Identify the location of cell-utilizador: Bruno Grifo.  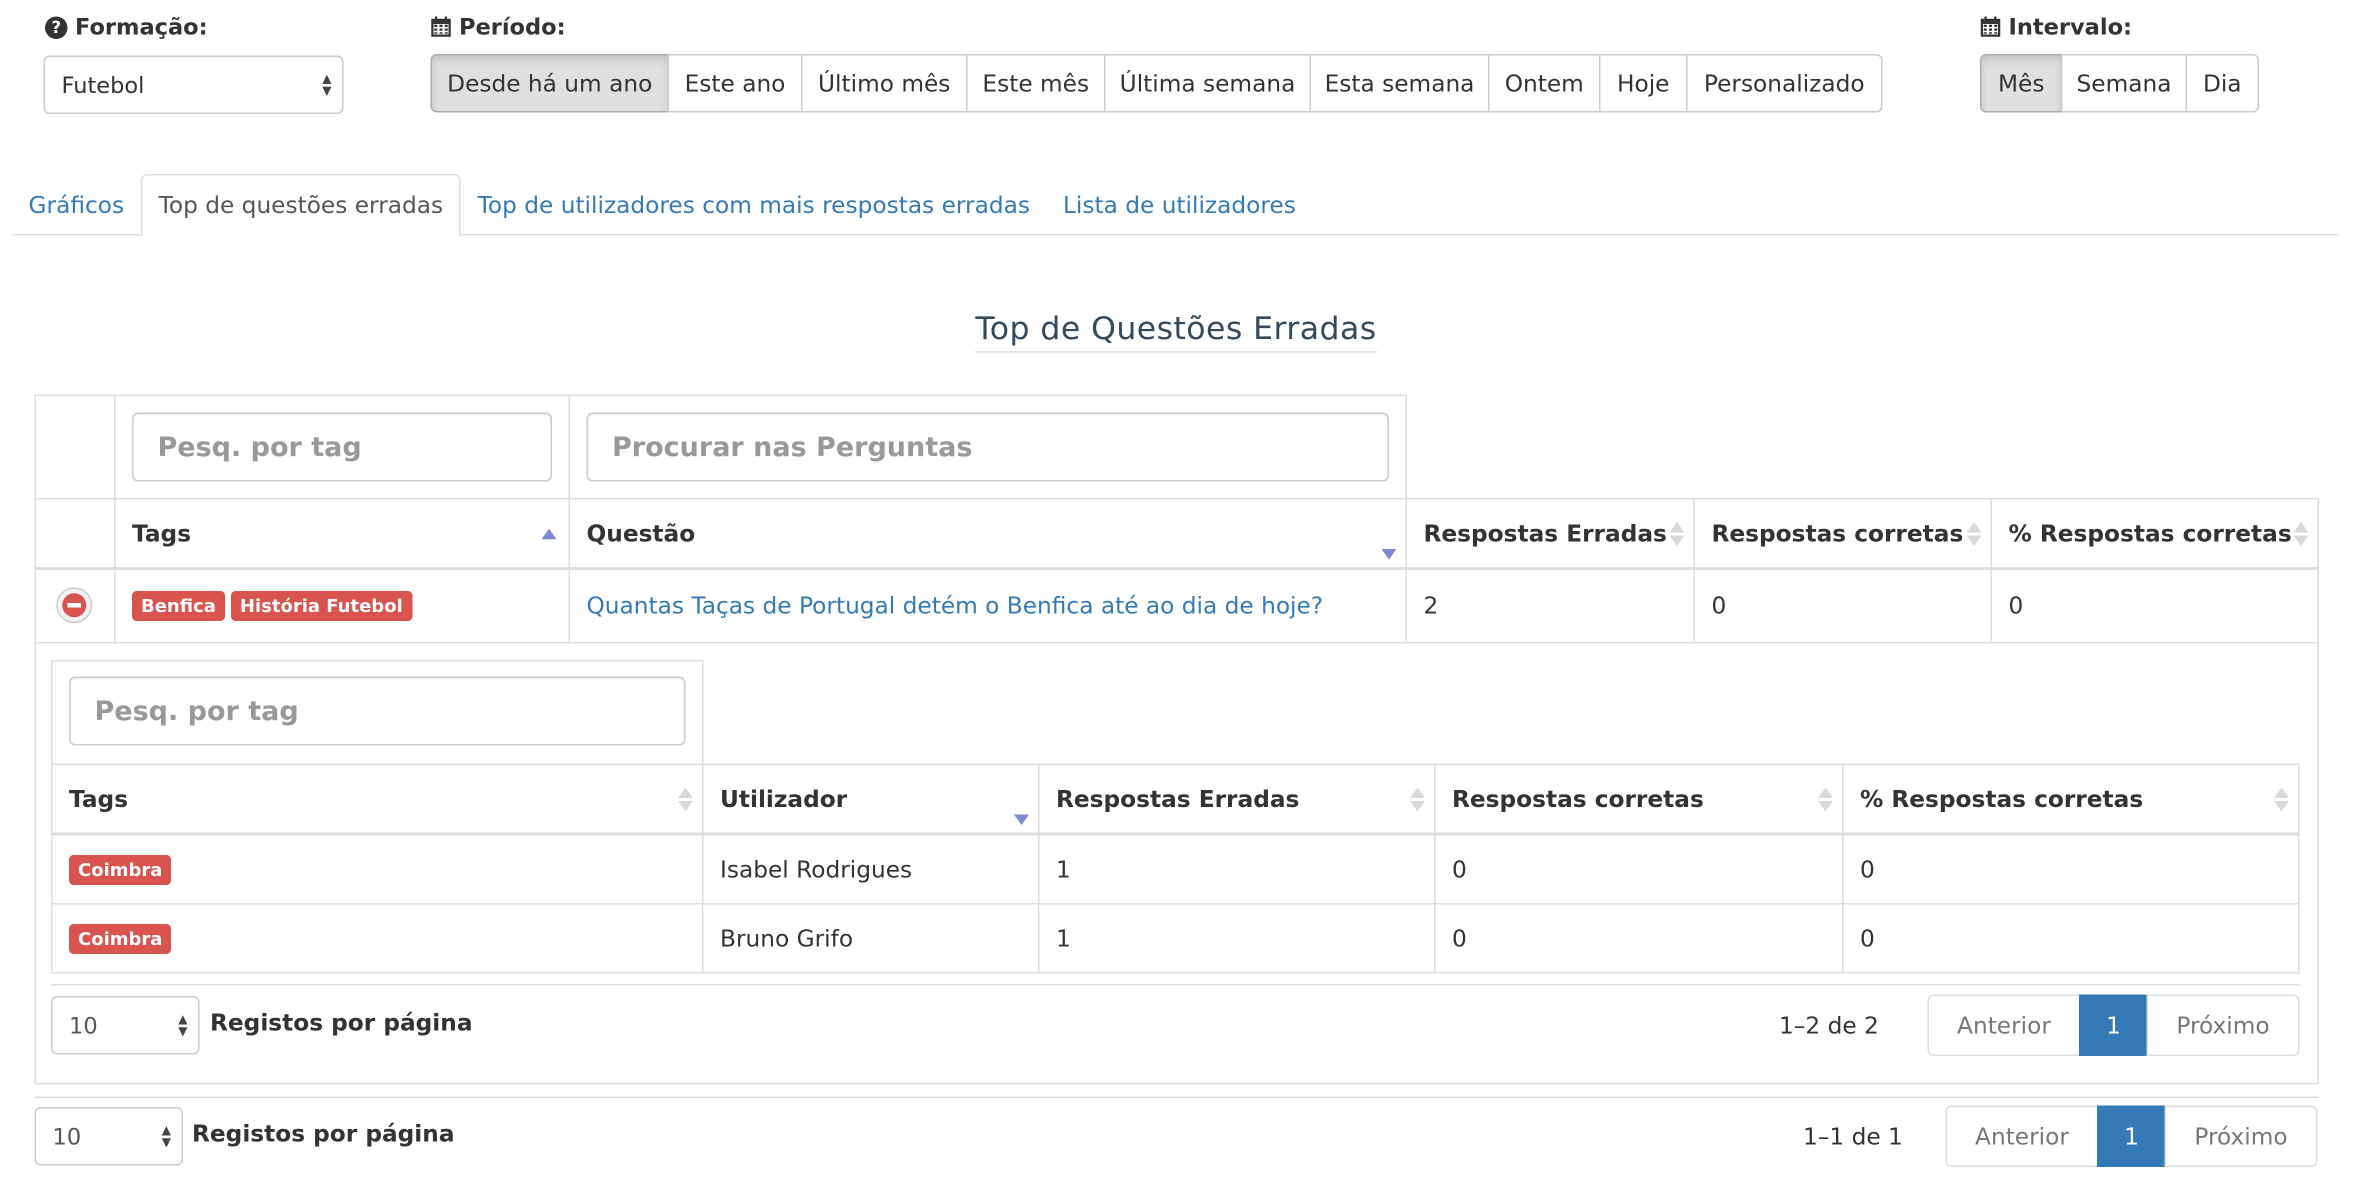
(787, 938).